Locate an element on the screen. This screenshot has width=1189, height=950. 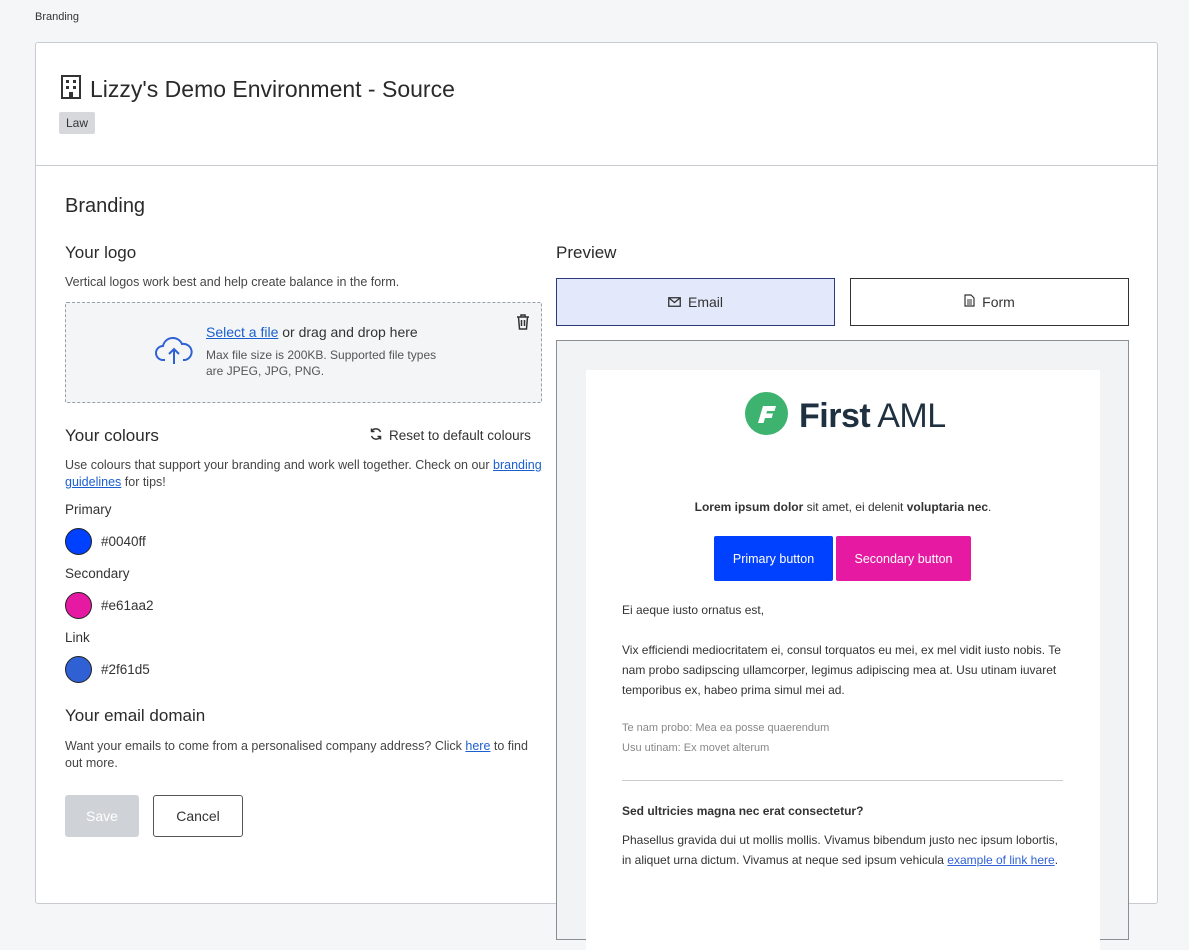
reset-colours-button: Reset to default colours is located at coordinates (450, 435).